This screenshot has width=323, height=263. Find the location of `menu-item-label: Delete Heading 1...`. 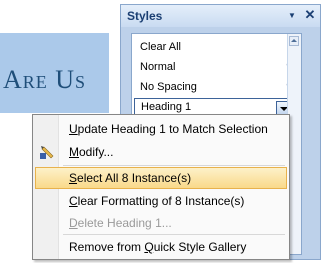

menu-item-label: Delete Heading 1... is located at coordinates (120, 223).